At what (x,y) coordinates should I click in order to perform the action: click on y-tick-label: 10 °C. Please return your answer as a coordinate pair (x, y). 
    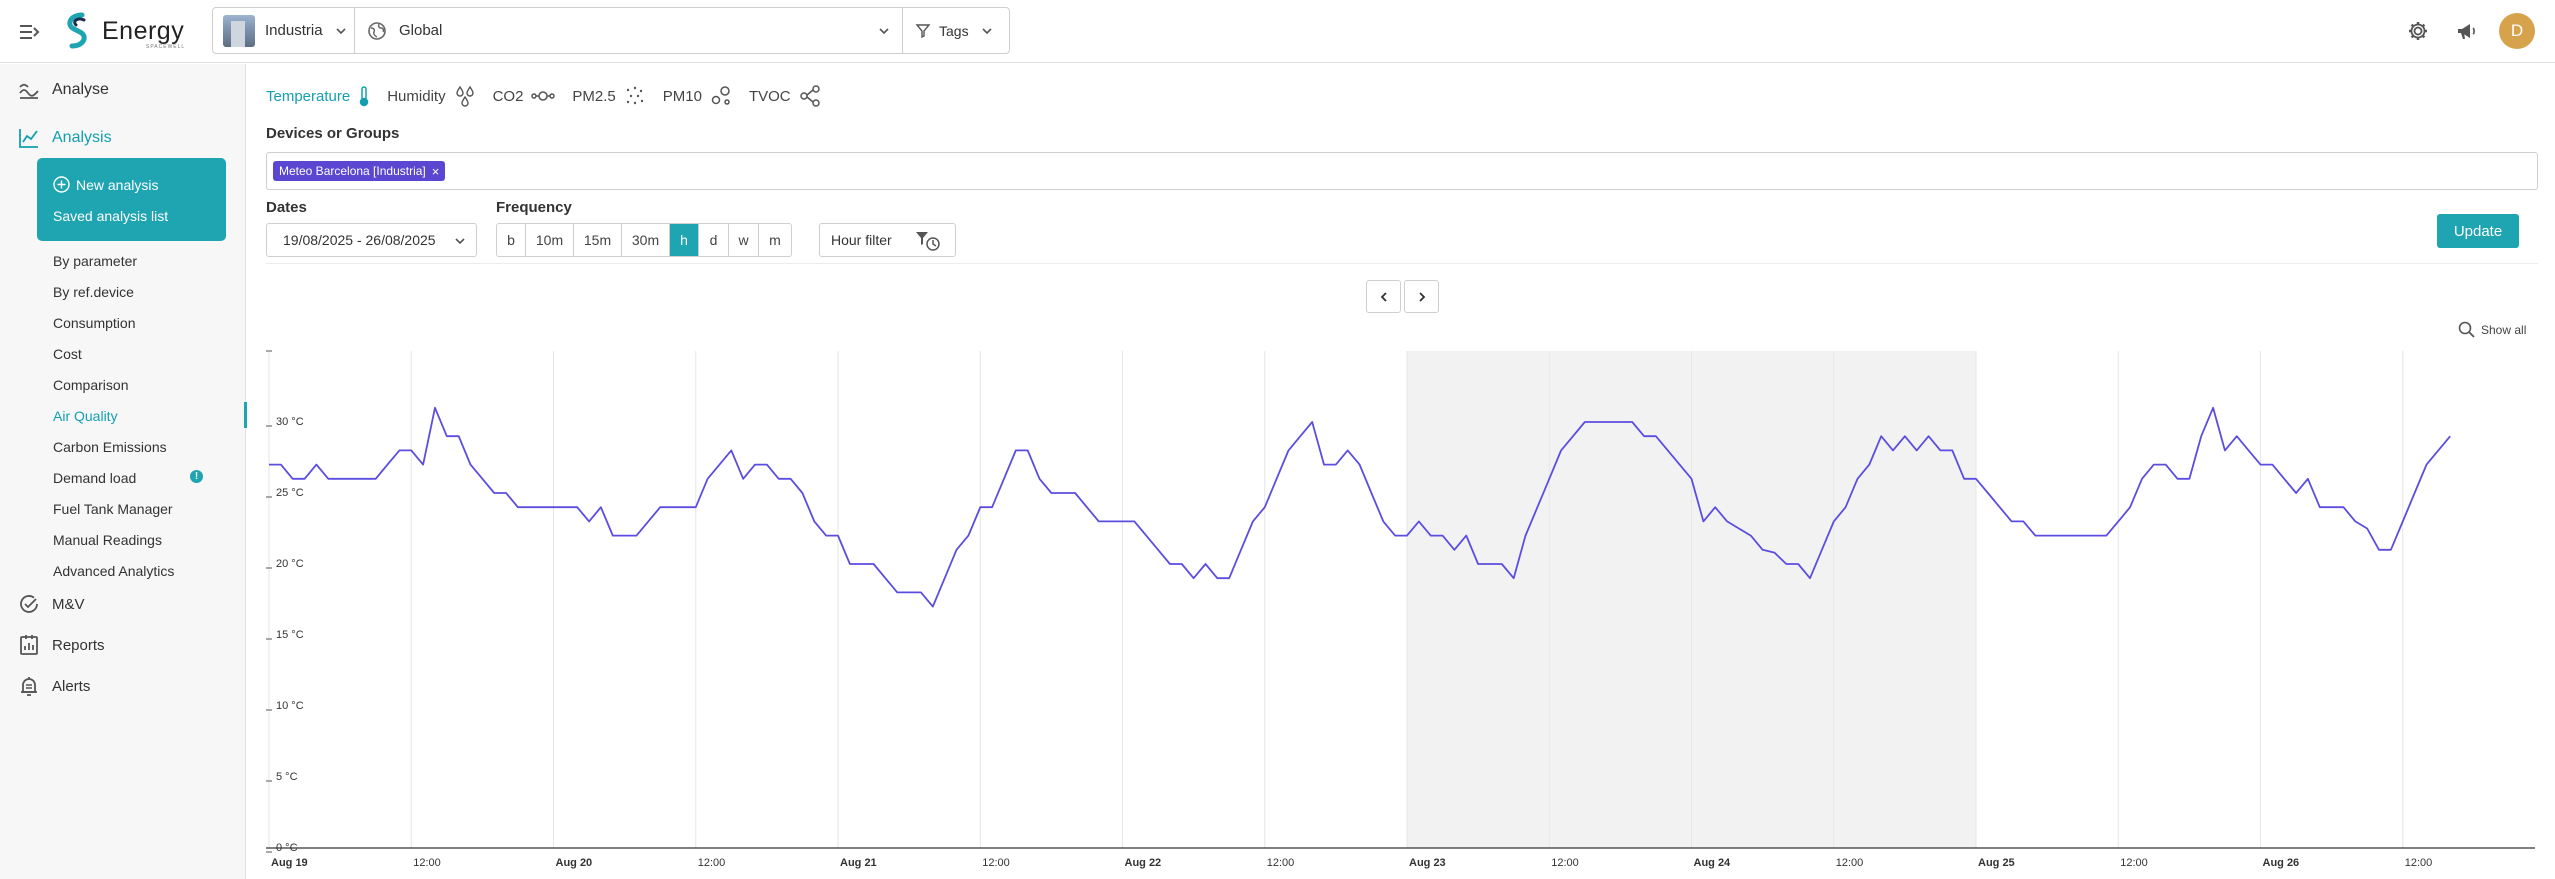
    Looking at the image, I should click on (290, 706).